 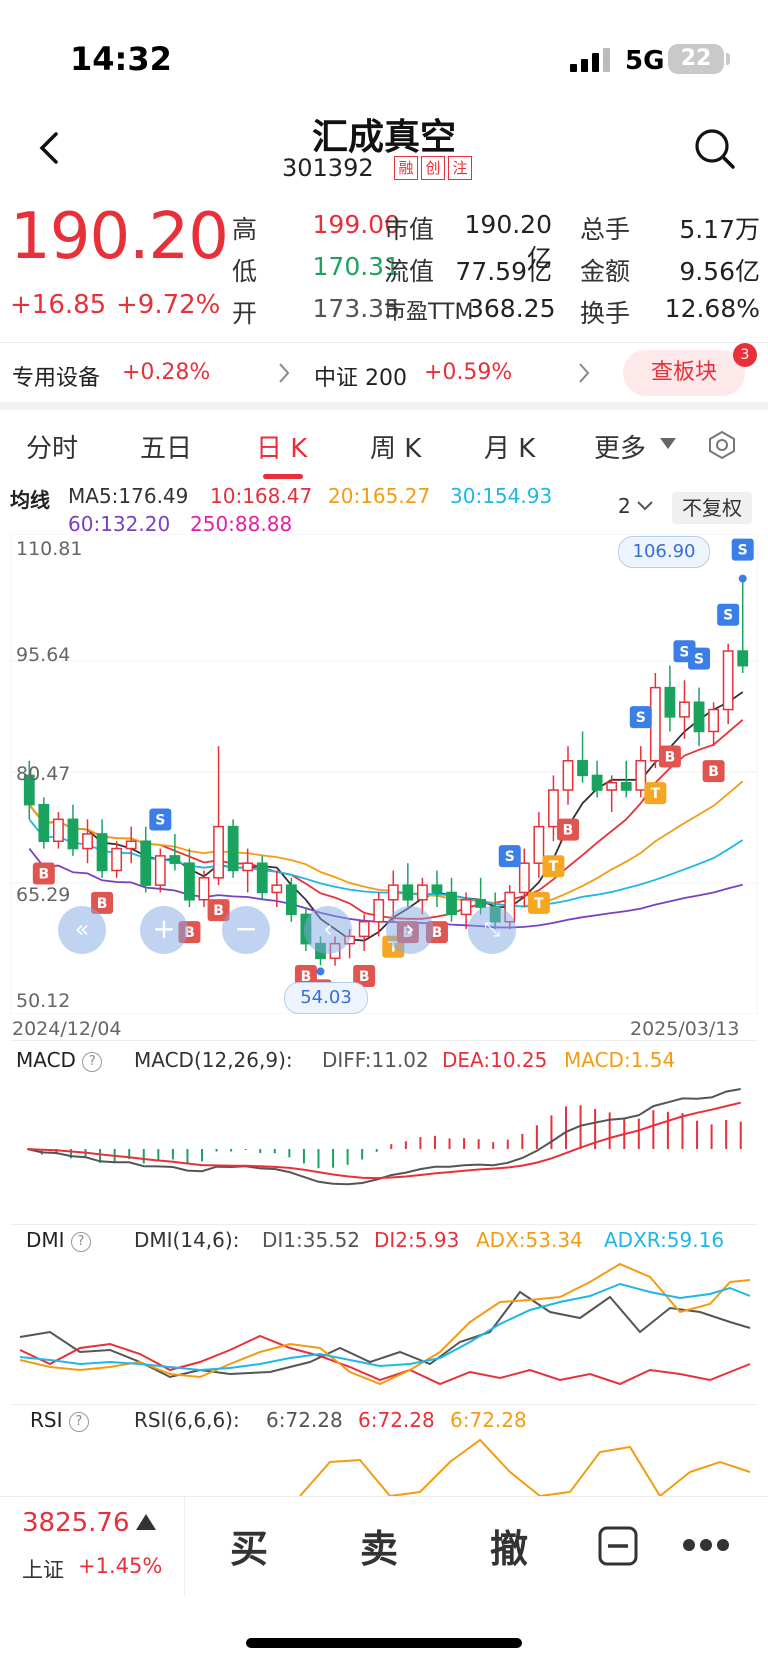 I want to click on settings-icon, so click(x=722, y=445).